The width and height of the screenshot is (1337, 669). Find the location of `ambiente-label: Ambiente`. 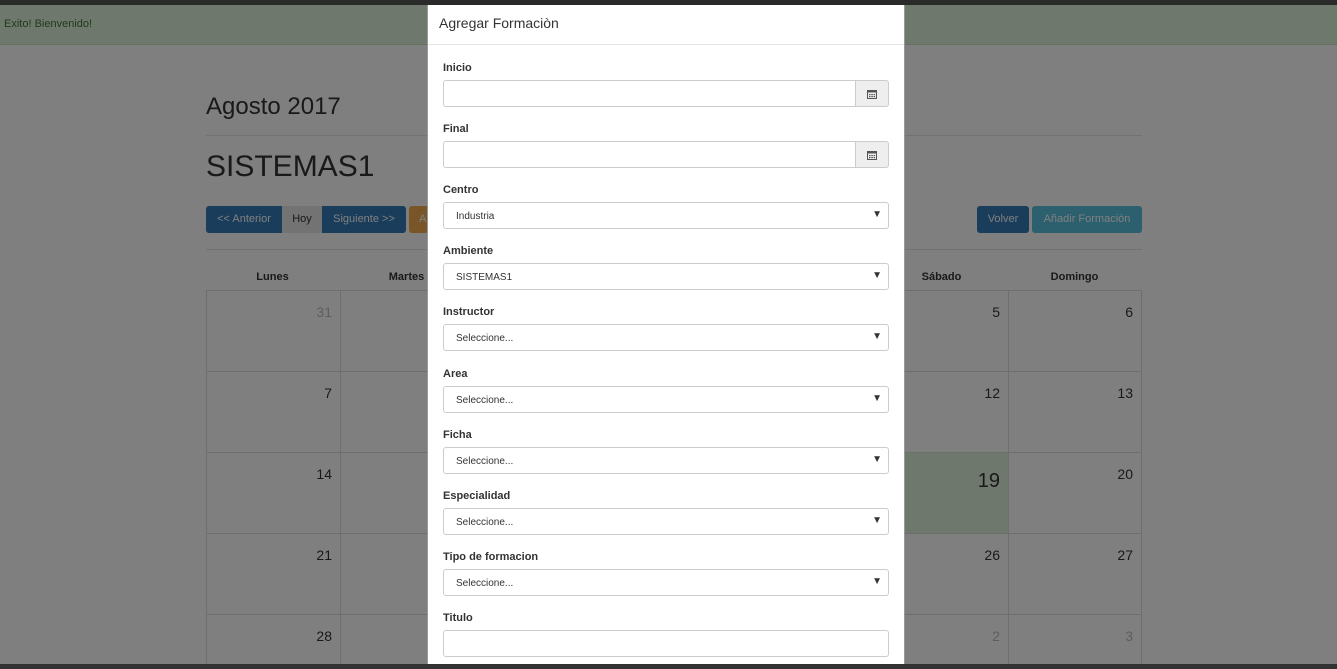

ambiente-label: Ambiente is located at coordinates (468, 251).